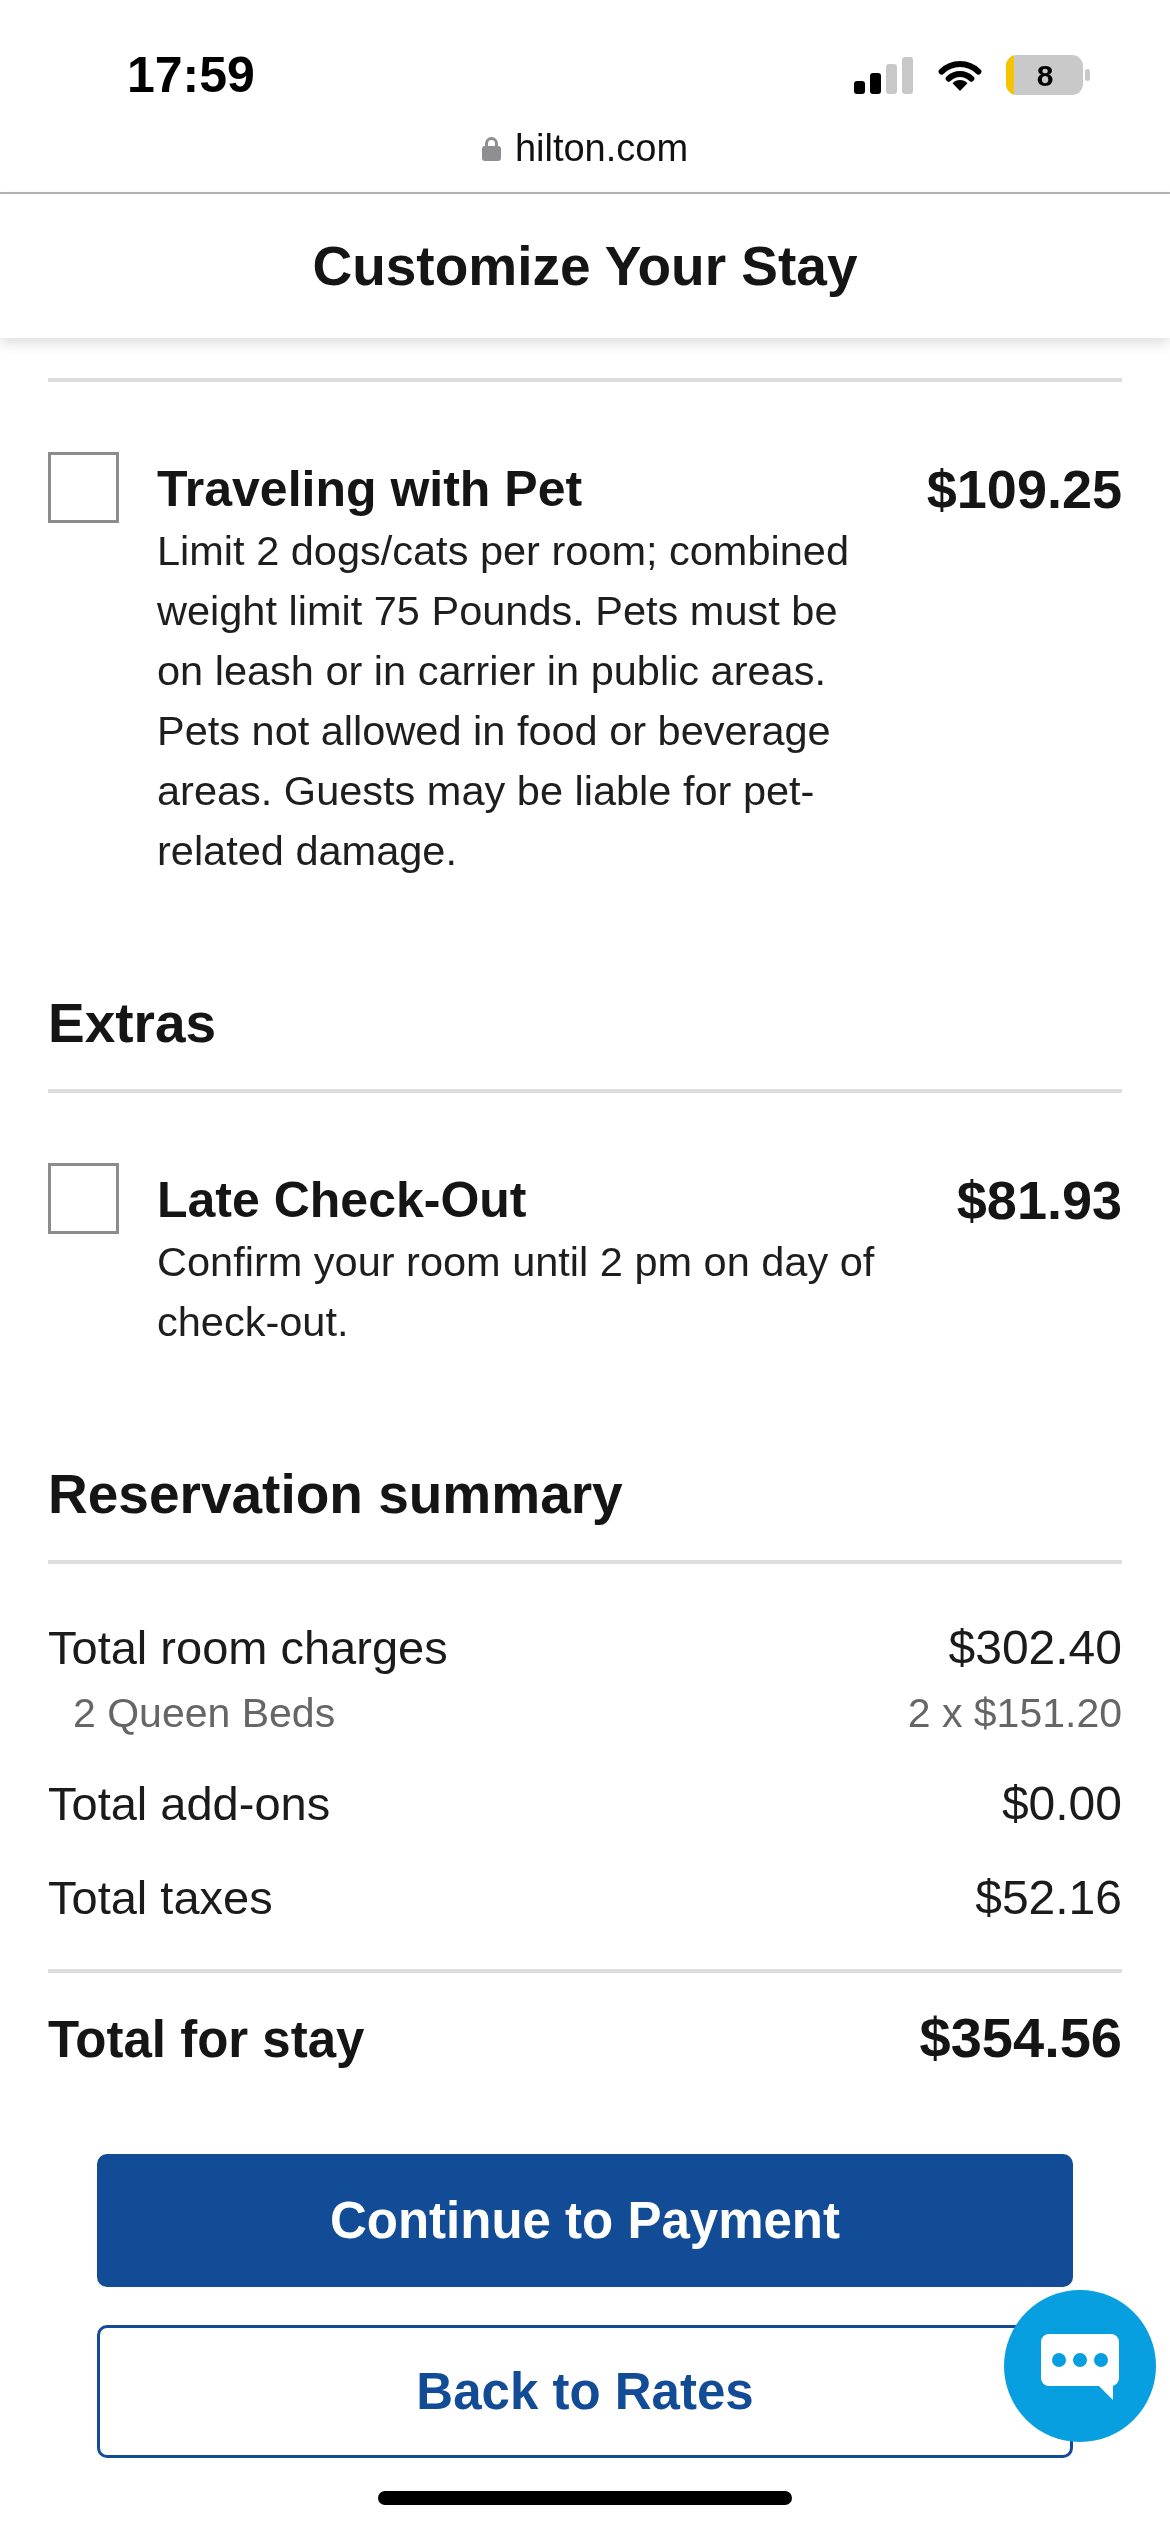 The image size is (1170, 2532). Describe the element at coordinates (503, 701) in the screenshot. I see `addon-description: Limit 2 dogs/cats per room; combined weight limit 75 Pounds. Pets must be on leash or in carrier in public areas. Pets not allowed in food or beverage areas. Guests may be liable for pet-related damage.` at that location.